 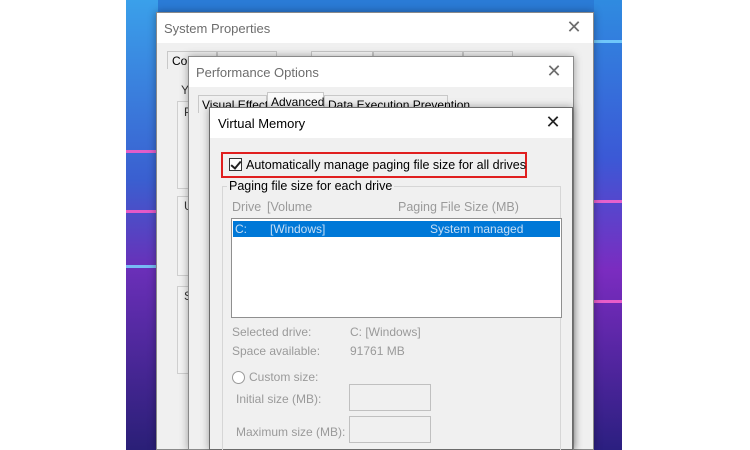 What do you see at coordinates (375, 28) in the screenshot?
I see `system-properties-titlebar: System Properties ✕` at bounding box center [375, 28].